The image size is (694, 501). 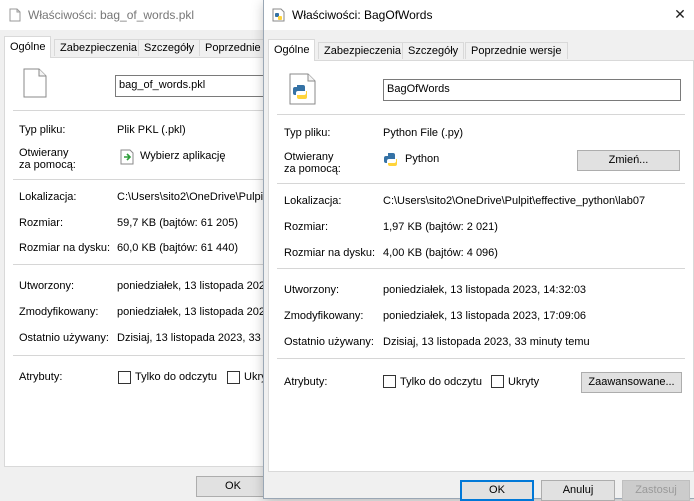 What do you see at coordinates (423, 133) in the screenshot?
I see `file-type-value: Python File (.py)` at bounding box center [423, 133].